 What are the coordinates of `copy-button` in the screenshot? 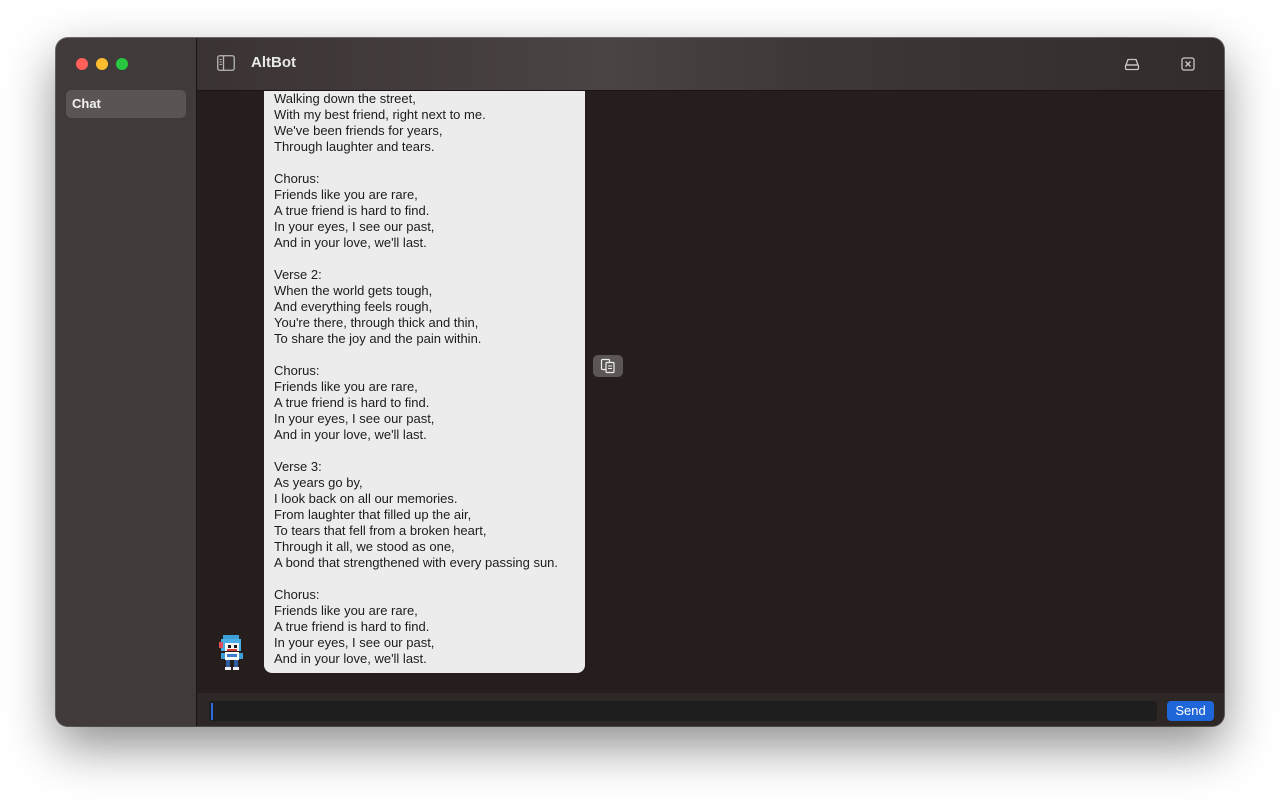 It's located at (608, 366).